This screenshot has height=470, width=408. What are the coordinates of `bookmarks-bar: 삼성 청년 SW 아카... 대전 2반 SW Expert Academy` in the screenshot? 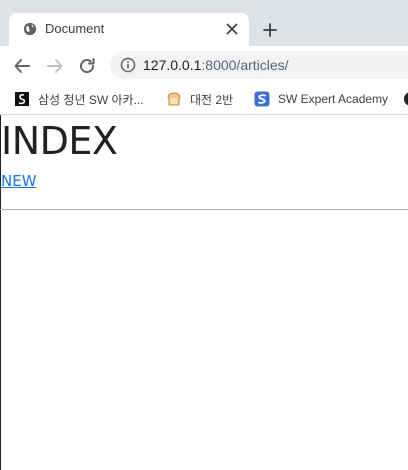 It's located at (204, 99).